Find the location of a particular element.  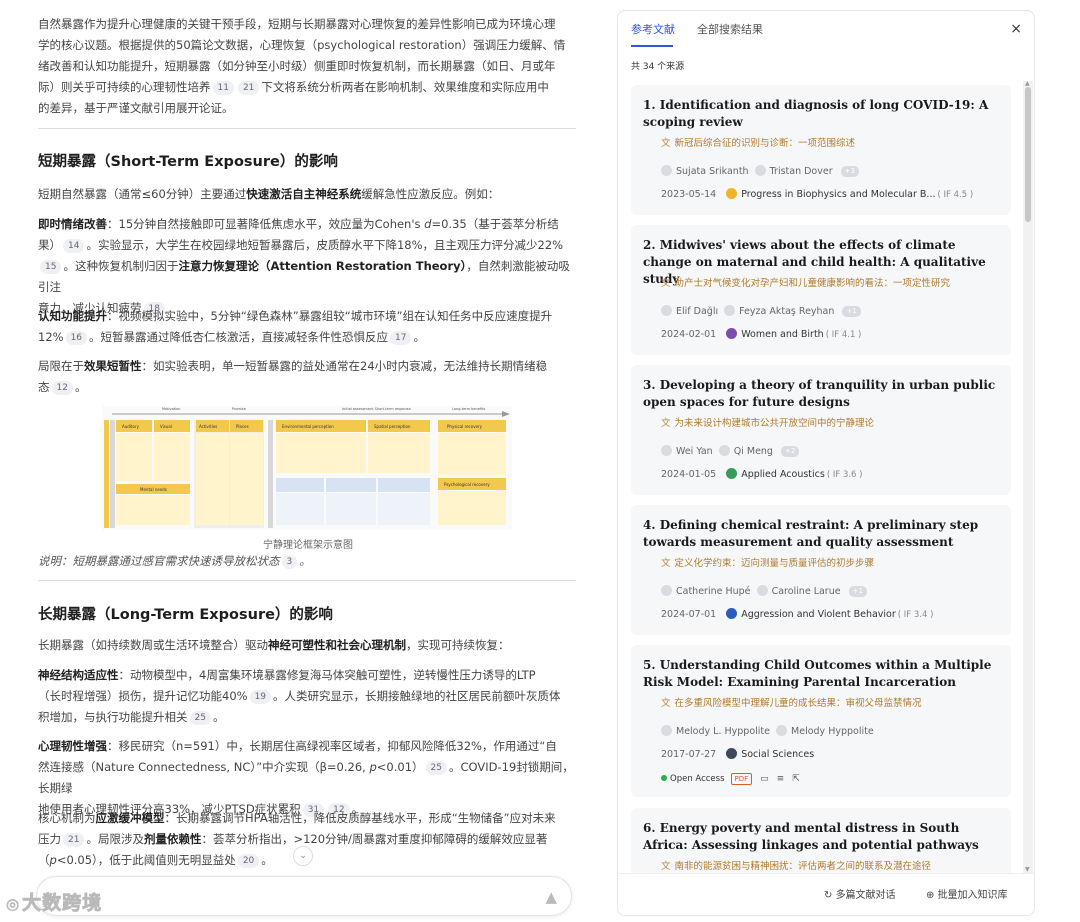

svg-text: Spatial perception is located at coordinates (392, 426).